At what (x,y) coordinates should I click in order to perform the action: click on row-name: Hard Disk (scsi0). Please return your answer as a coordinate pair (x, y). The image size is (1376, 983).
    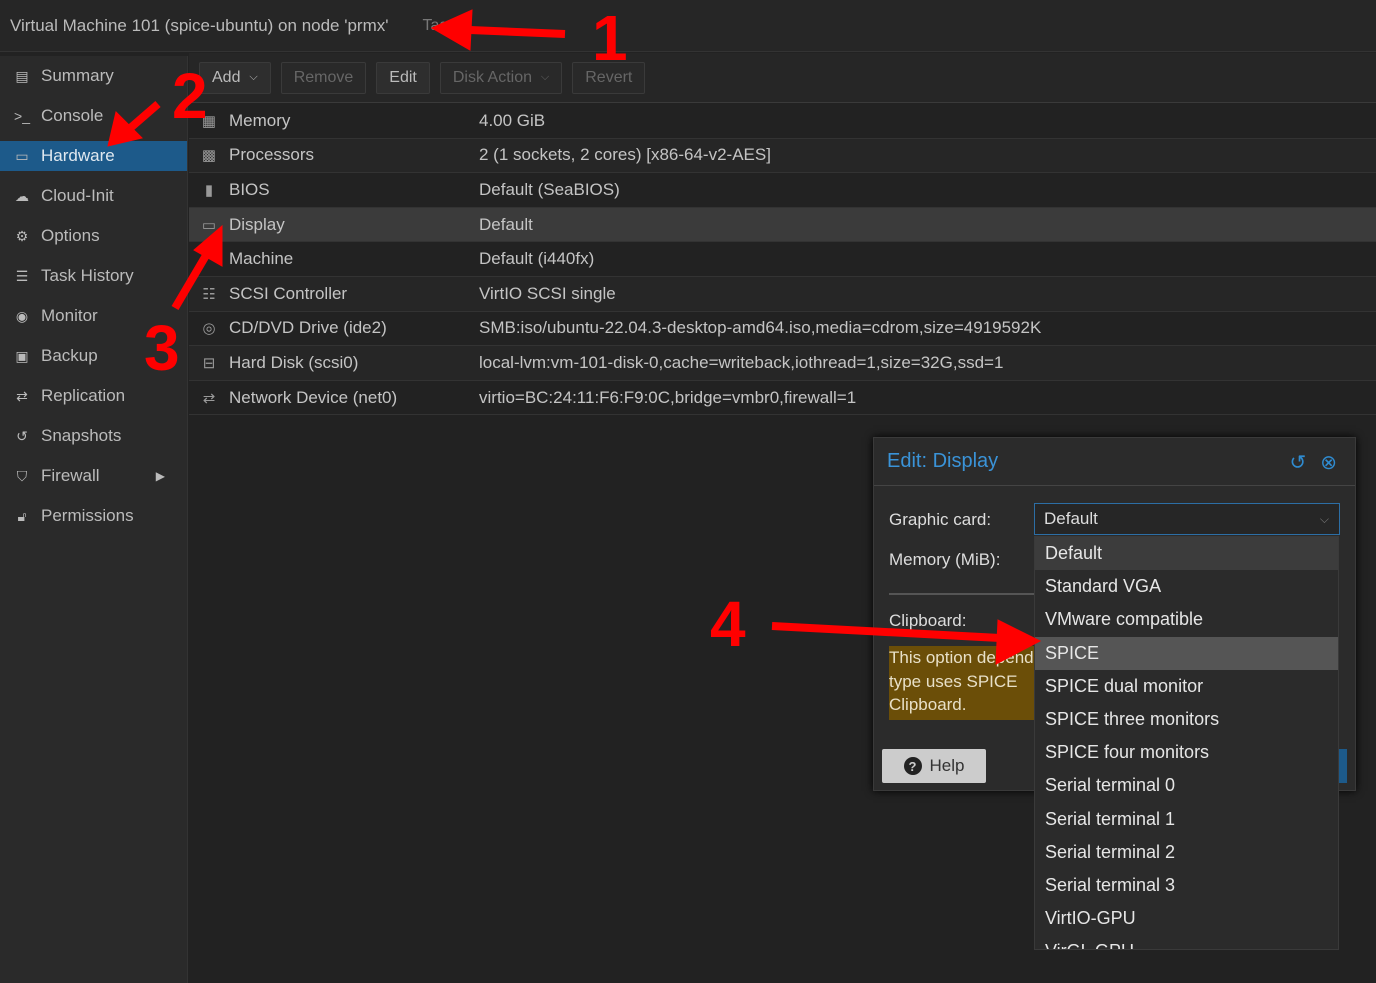
    Looking at the image, I should click on (294, 362).